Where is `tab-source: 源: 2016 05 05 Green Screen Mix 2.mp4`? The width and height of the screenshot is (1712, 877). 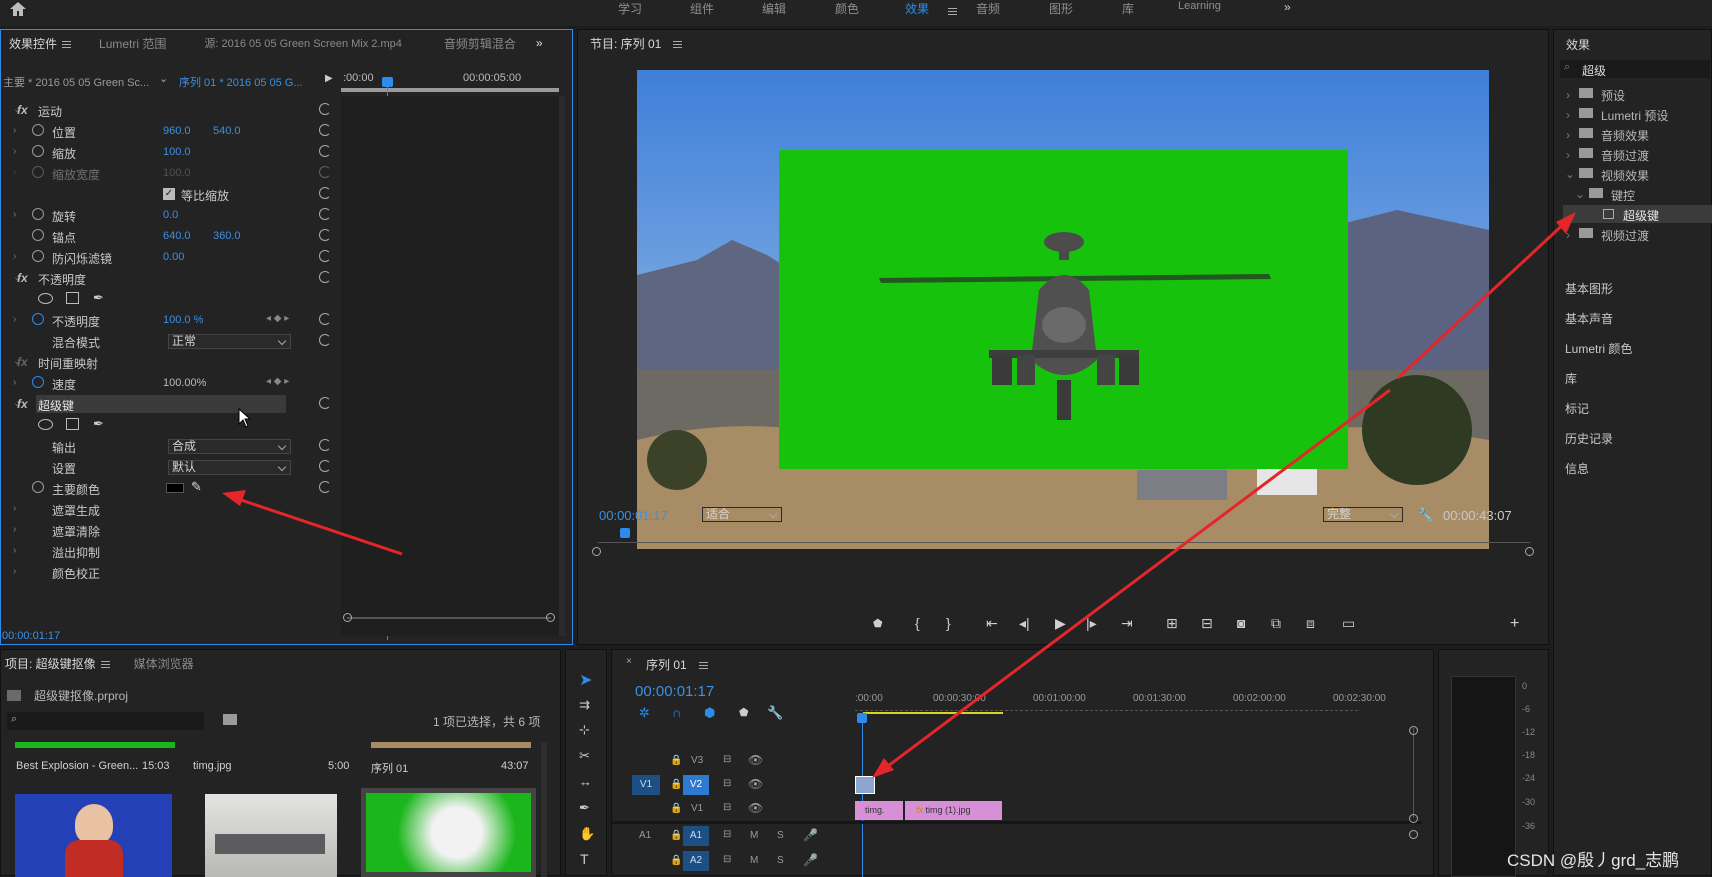 tab-source: 源: 2016 05 05 Green Screen Mix 2.mp4 is located at coordinates (303, 43).